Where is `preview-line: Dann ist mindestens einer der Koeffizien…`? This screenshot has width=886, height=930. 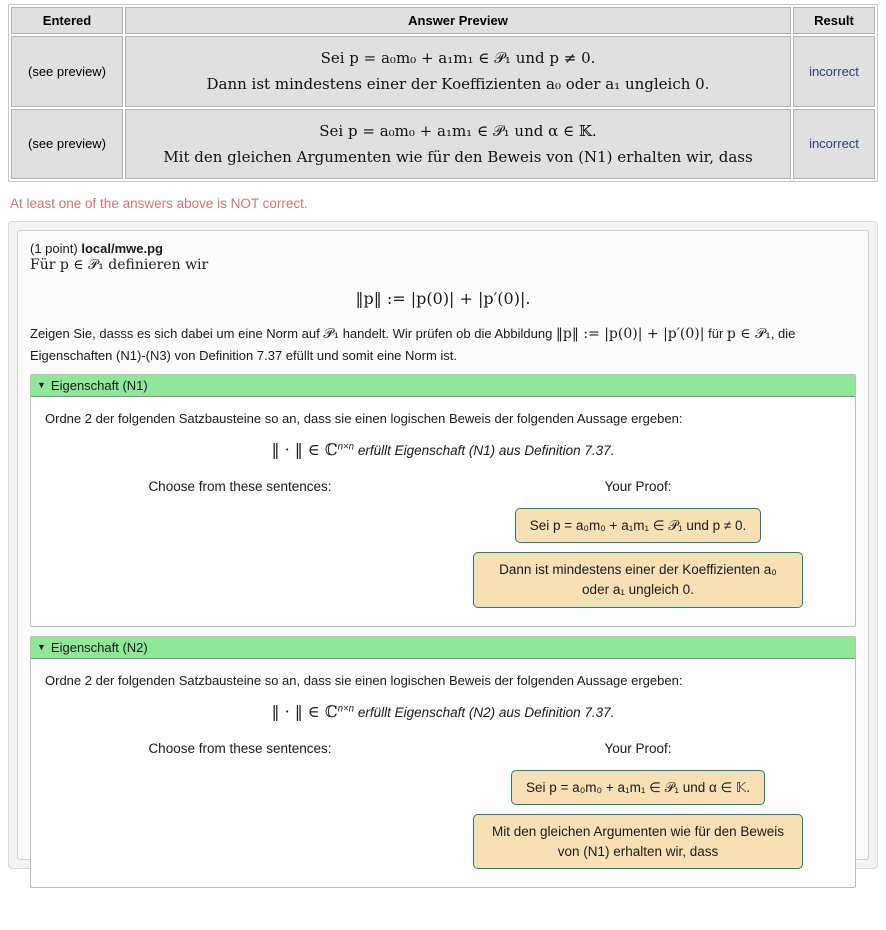
preview-line: Dann ist mindestens einer der Koeffizien… is located at coordinates (458, 84).